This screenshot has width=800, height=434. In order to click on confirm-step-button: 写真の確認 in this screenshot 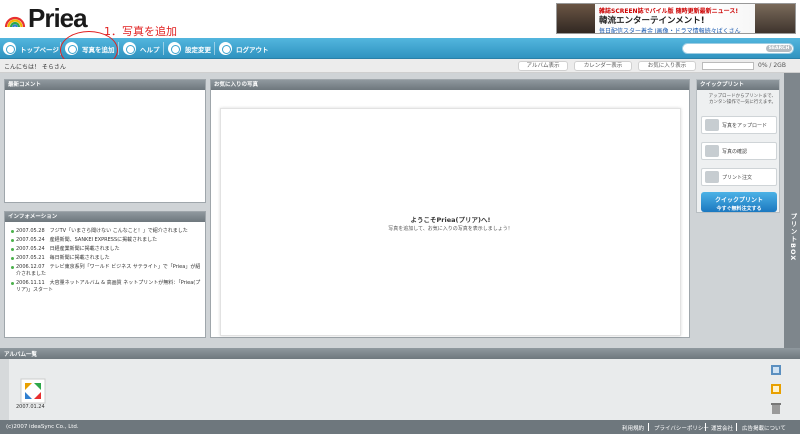, I will do `click(739, 151)`.